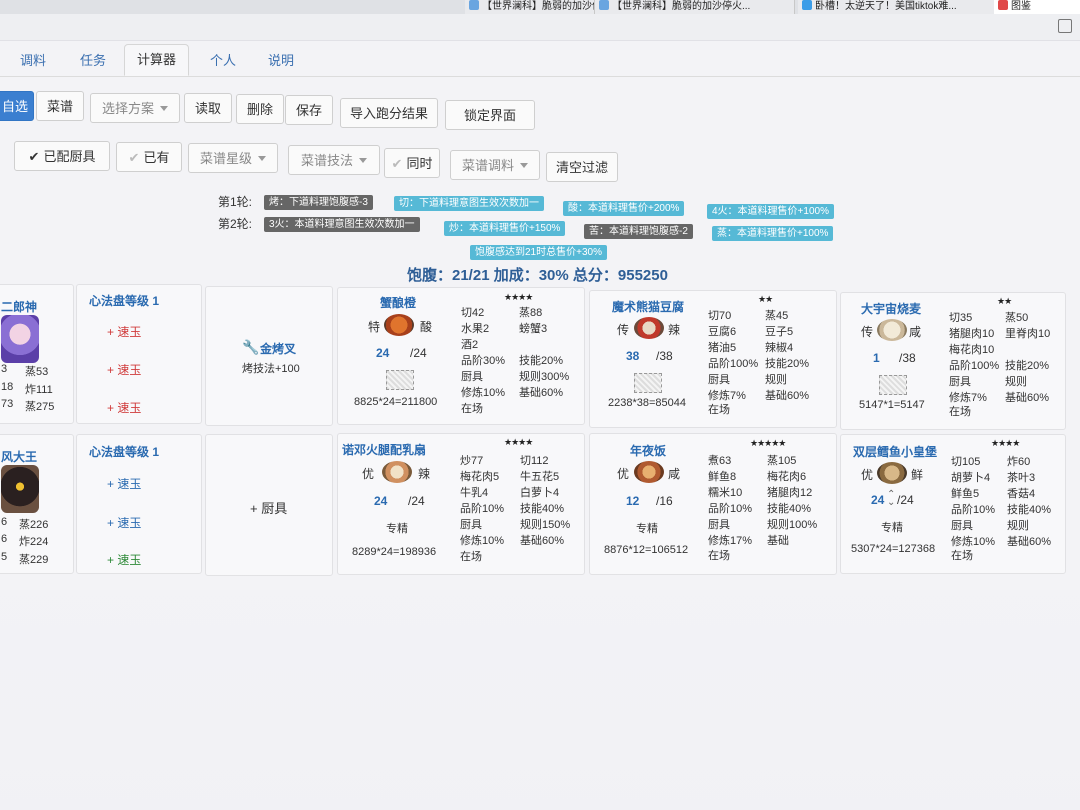 The image size is (1080, 810). What do you see at coordinates (624, 208) in the screenshot?
I see `round-badge: 酸：本道料理售价+200%` at bounding box center [624, 208].